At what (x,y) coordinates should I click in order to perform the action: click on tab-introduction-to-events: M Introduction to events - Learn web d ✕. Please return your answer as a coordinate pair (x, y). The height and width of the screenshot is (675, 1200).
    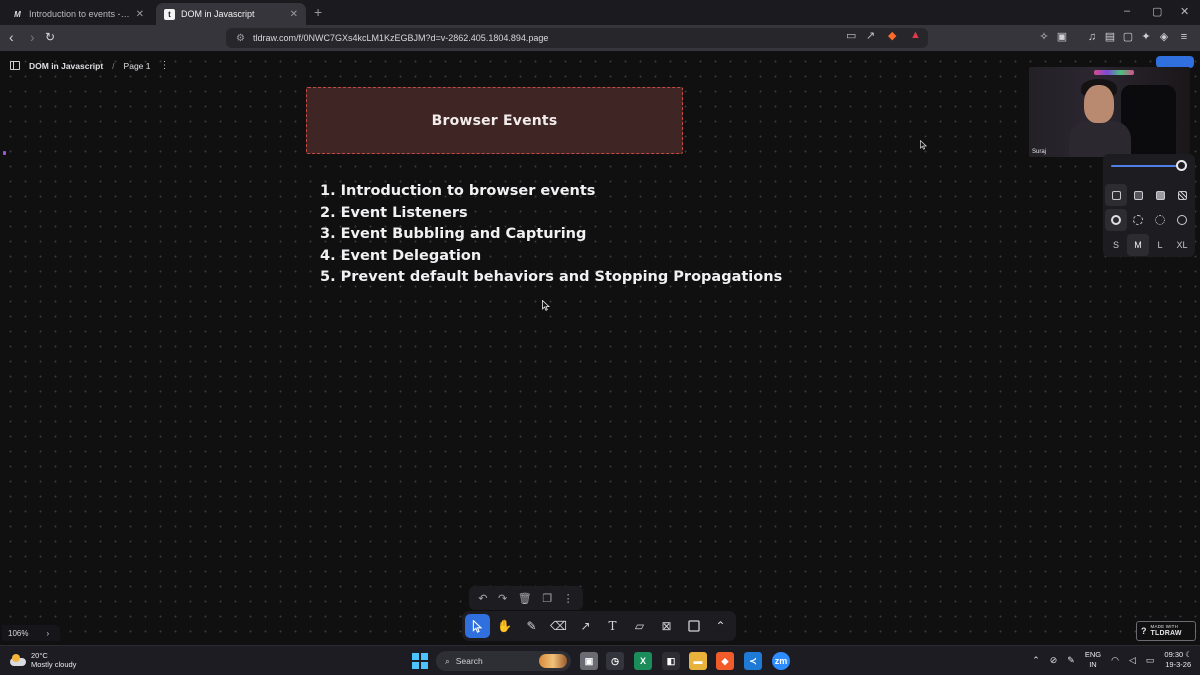
    Looking at the image, I should click on (78, 14).